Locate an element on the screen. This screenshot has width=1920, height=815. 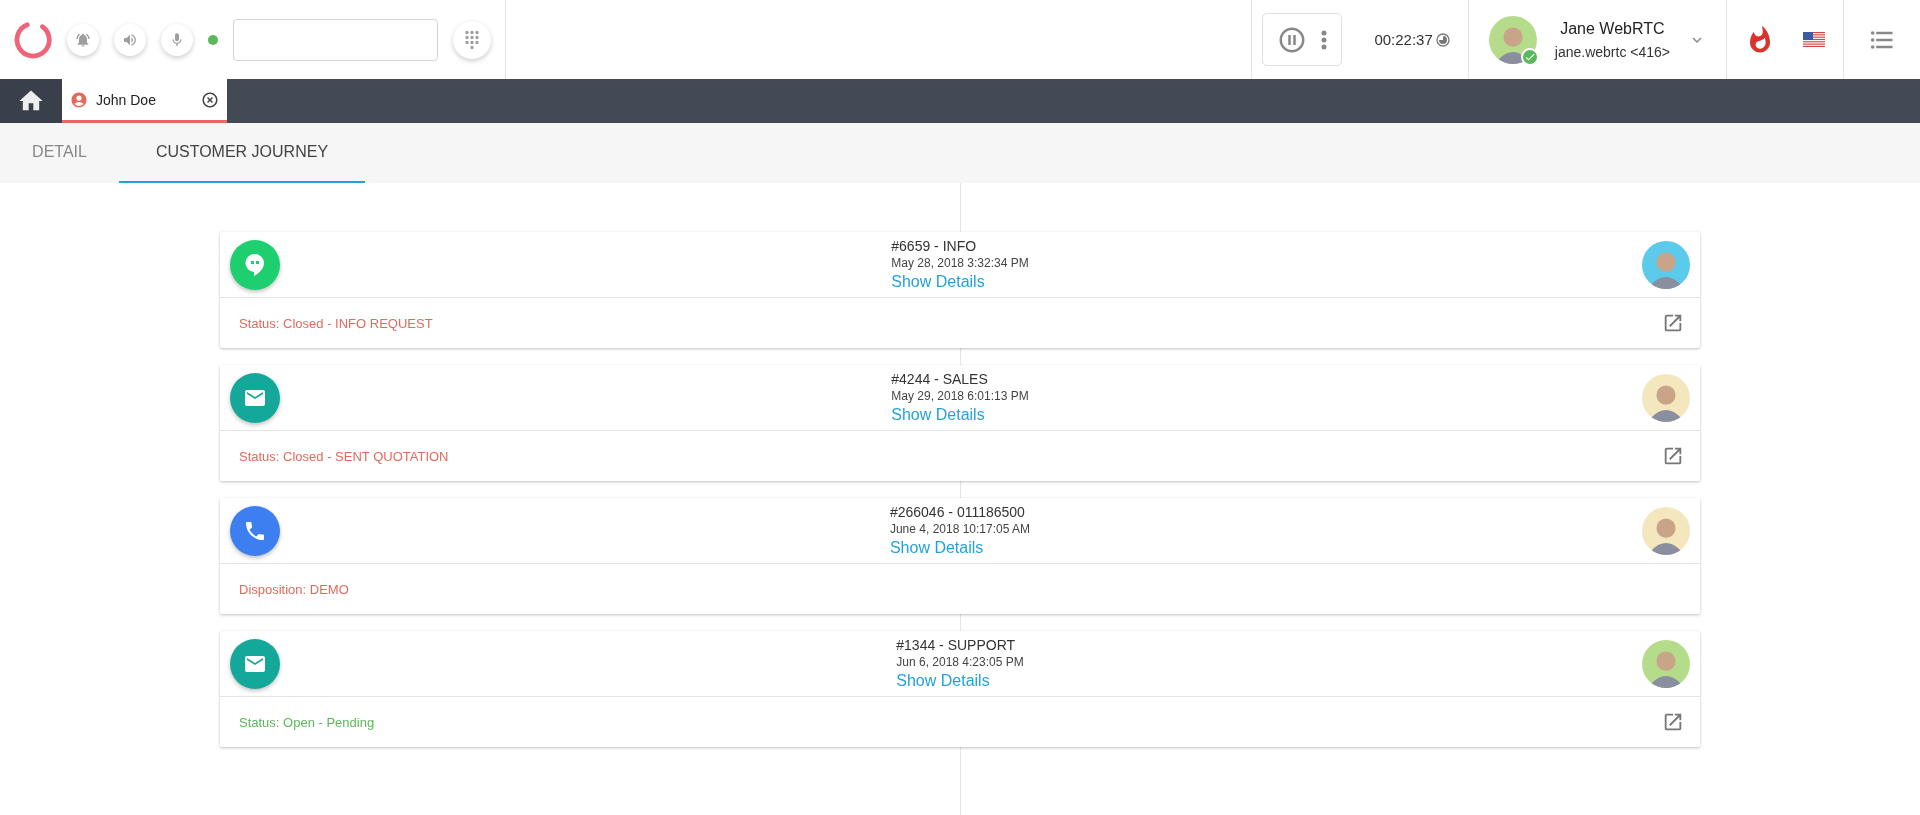
logo-icon is located at coordinates (33, 39).